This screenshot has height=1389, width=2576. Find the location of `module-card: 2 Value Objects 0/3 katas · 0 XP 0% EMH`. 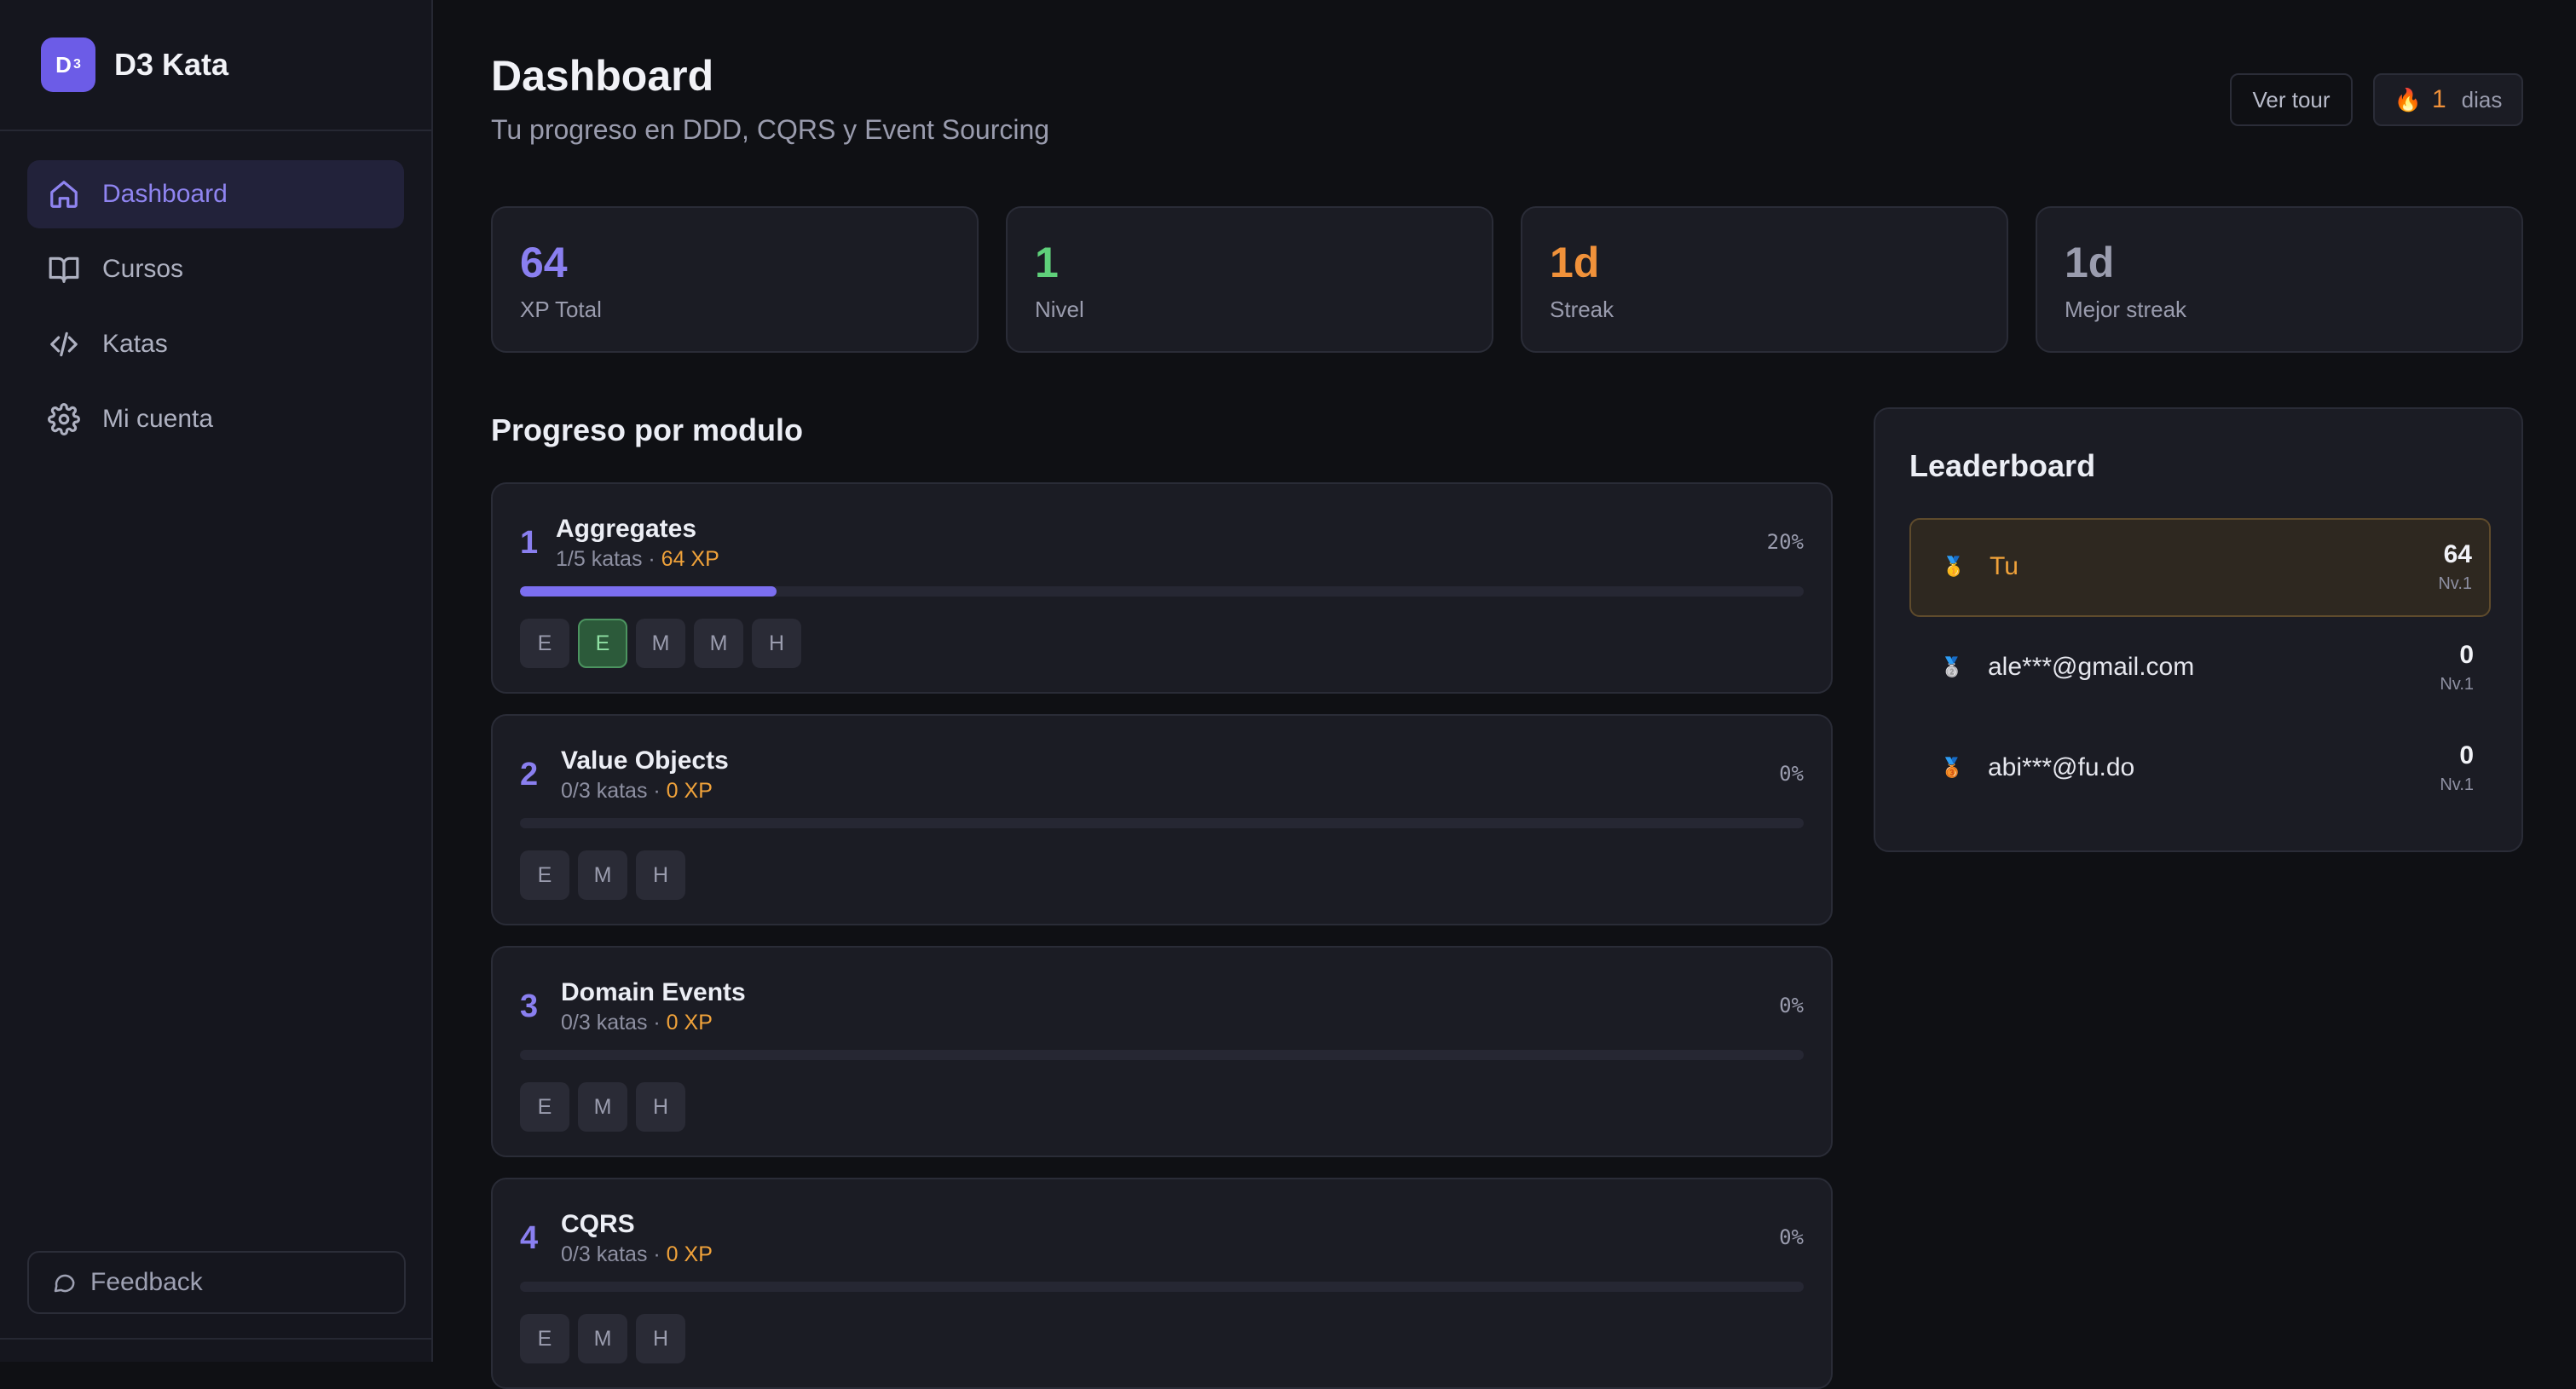

module-card: 2 Value Objects 0/3 katas · 0 XP 0% EMH is located at coordinates (1162, 819).